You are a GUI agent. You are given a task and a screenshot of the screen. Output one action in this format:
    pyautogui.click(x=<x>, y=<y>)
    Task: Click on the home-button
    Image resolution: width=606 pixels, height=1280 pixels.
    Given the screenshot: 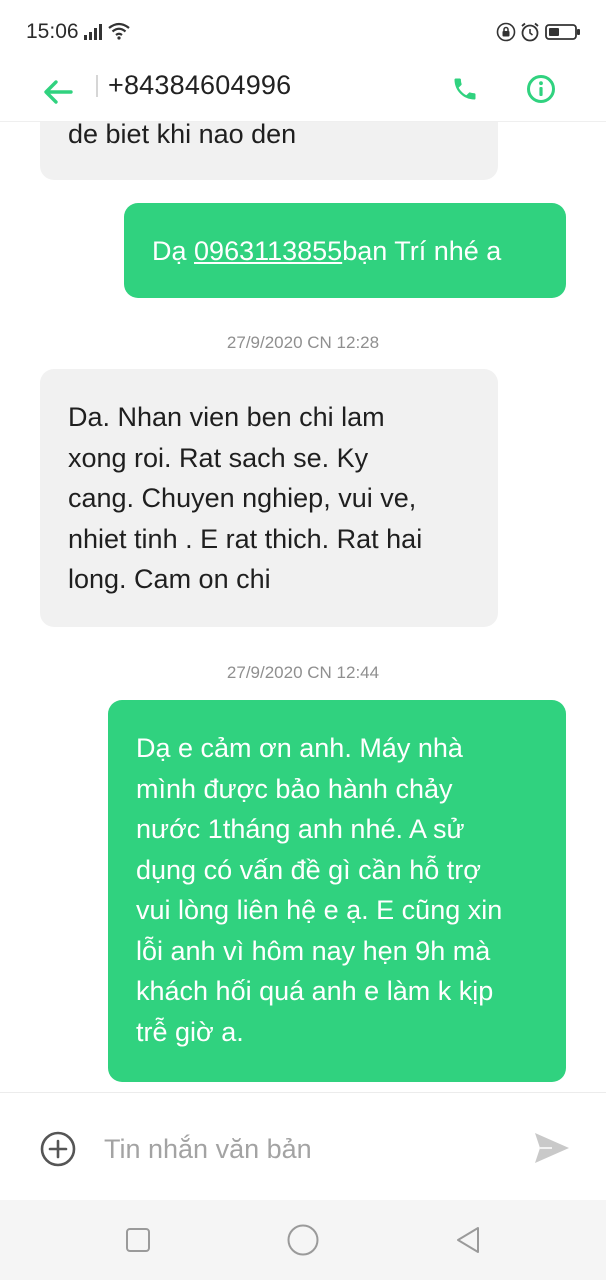 What is the action you would take?
    pyautogui.click(x=303, y=1240)
    